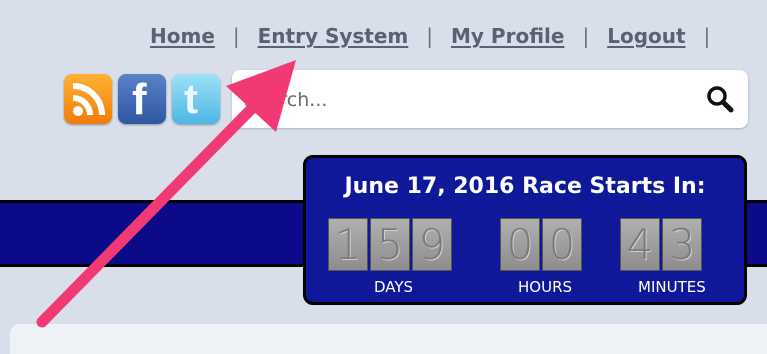  Describe the element at coordinates (432, 244) in the screenshot. I see `digit: 9` at that location.